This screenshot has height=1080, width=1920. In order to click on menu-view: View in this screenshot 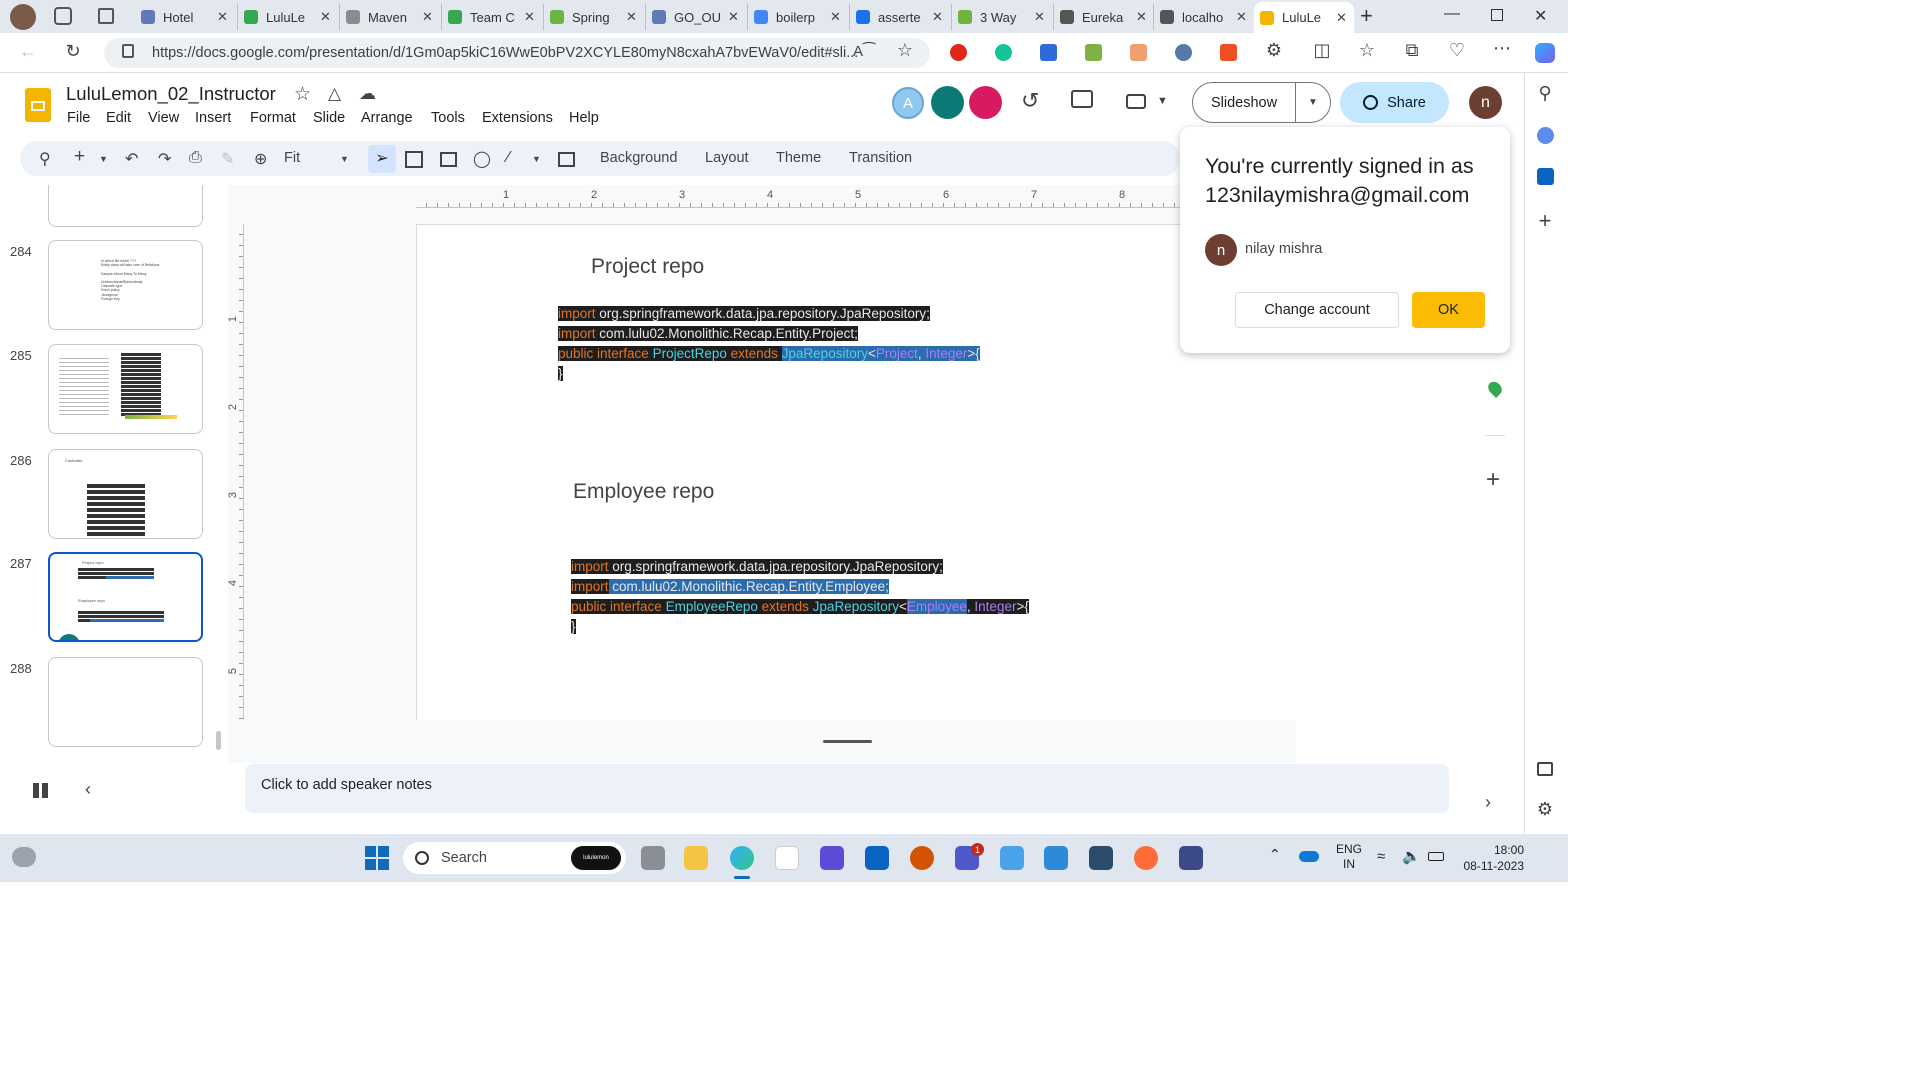, I will do `click(163, 118)`.